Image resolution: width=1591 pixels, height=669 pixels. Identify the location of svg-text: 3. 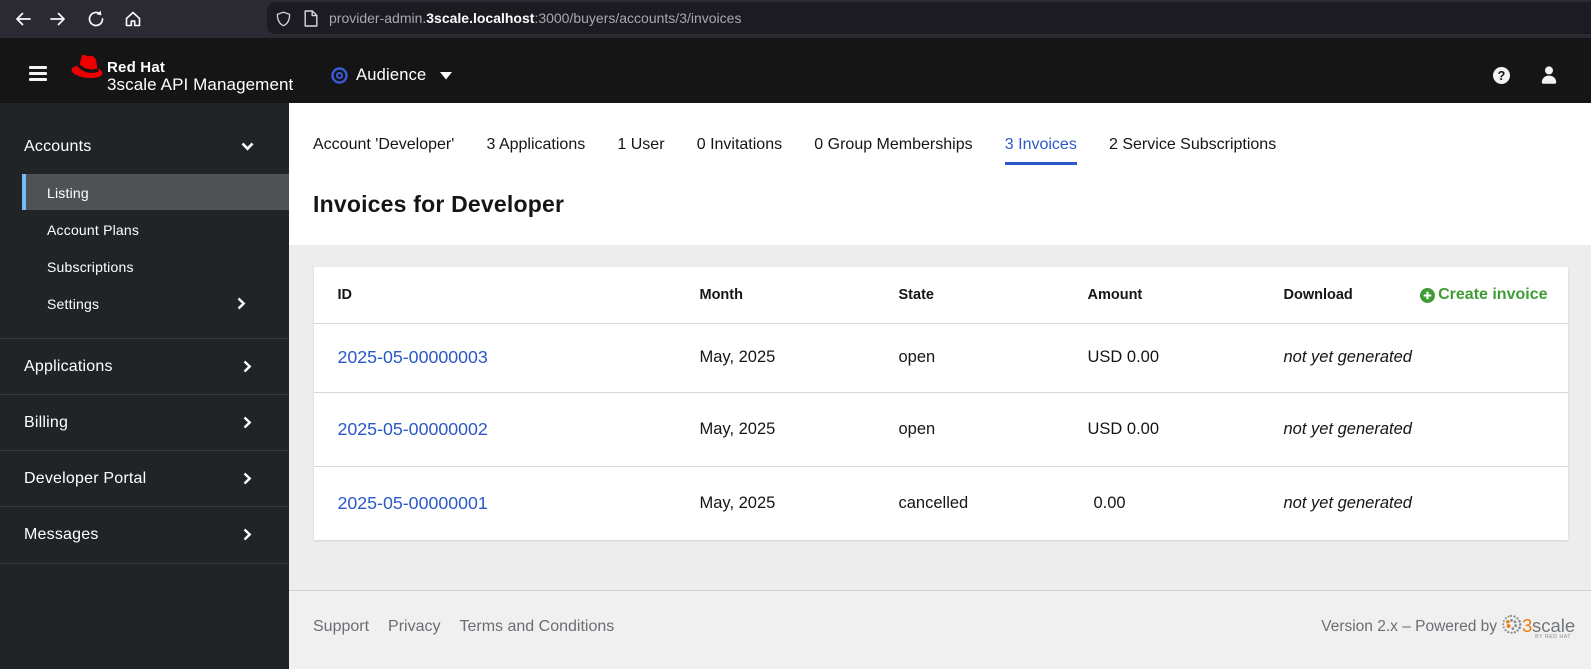
(1527, 625).